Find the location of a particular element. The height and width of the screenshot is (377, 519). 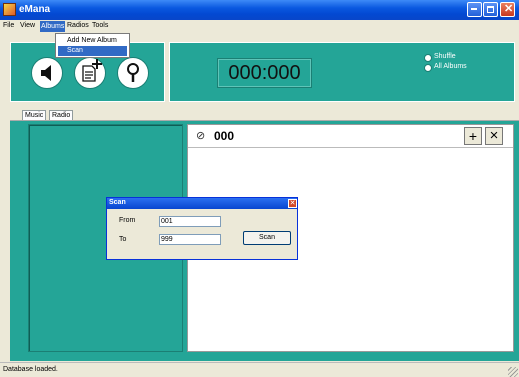

maximize-icon is located at coordinates (490, 9).